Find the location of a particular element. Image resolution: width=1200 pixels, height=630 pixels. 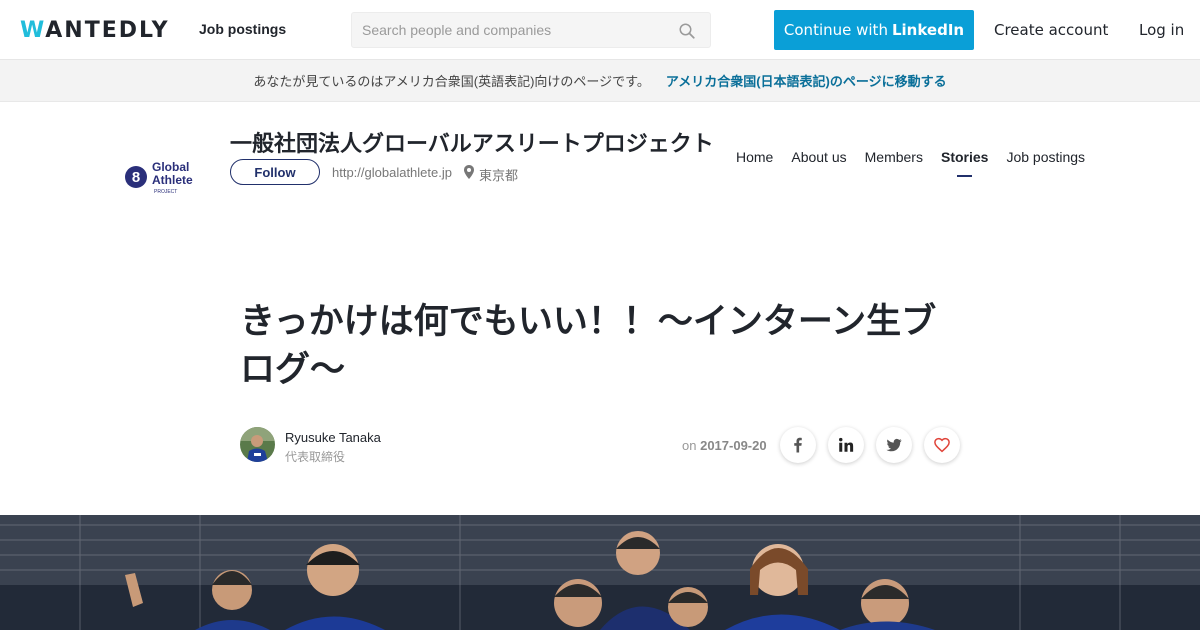

login-link: Log in is located at coordinates (1161, 30).